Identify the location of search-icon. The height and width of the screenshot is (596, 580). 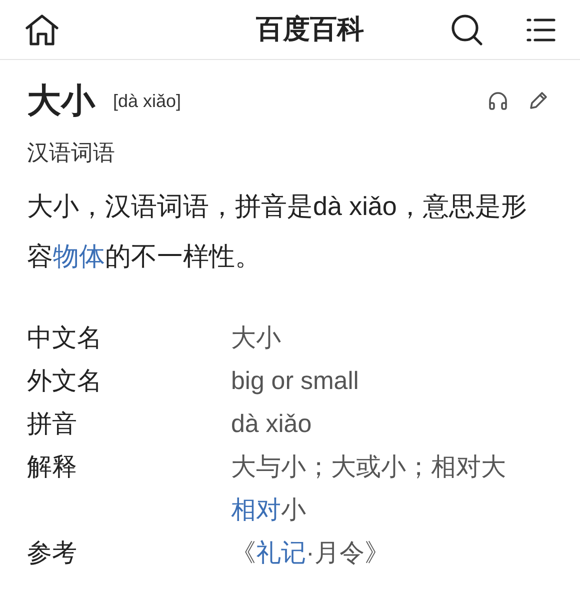
(467, 29).